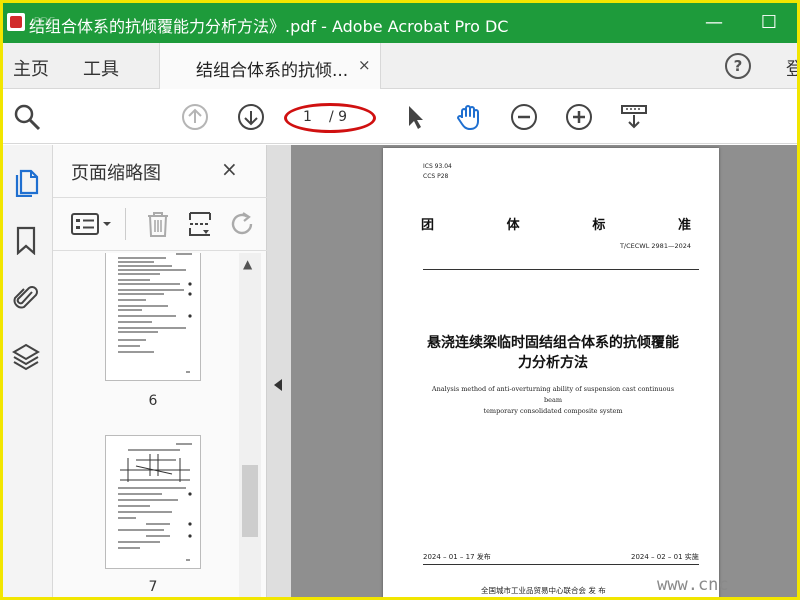  I want to click on zoom-out-icon, so click(524, 117).